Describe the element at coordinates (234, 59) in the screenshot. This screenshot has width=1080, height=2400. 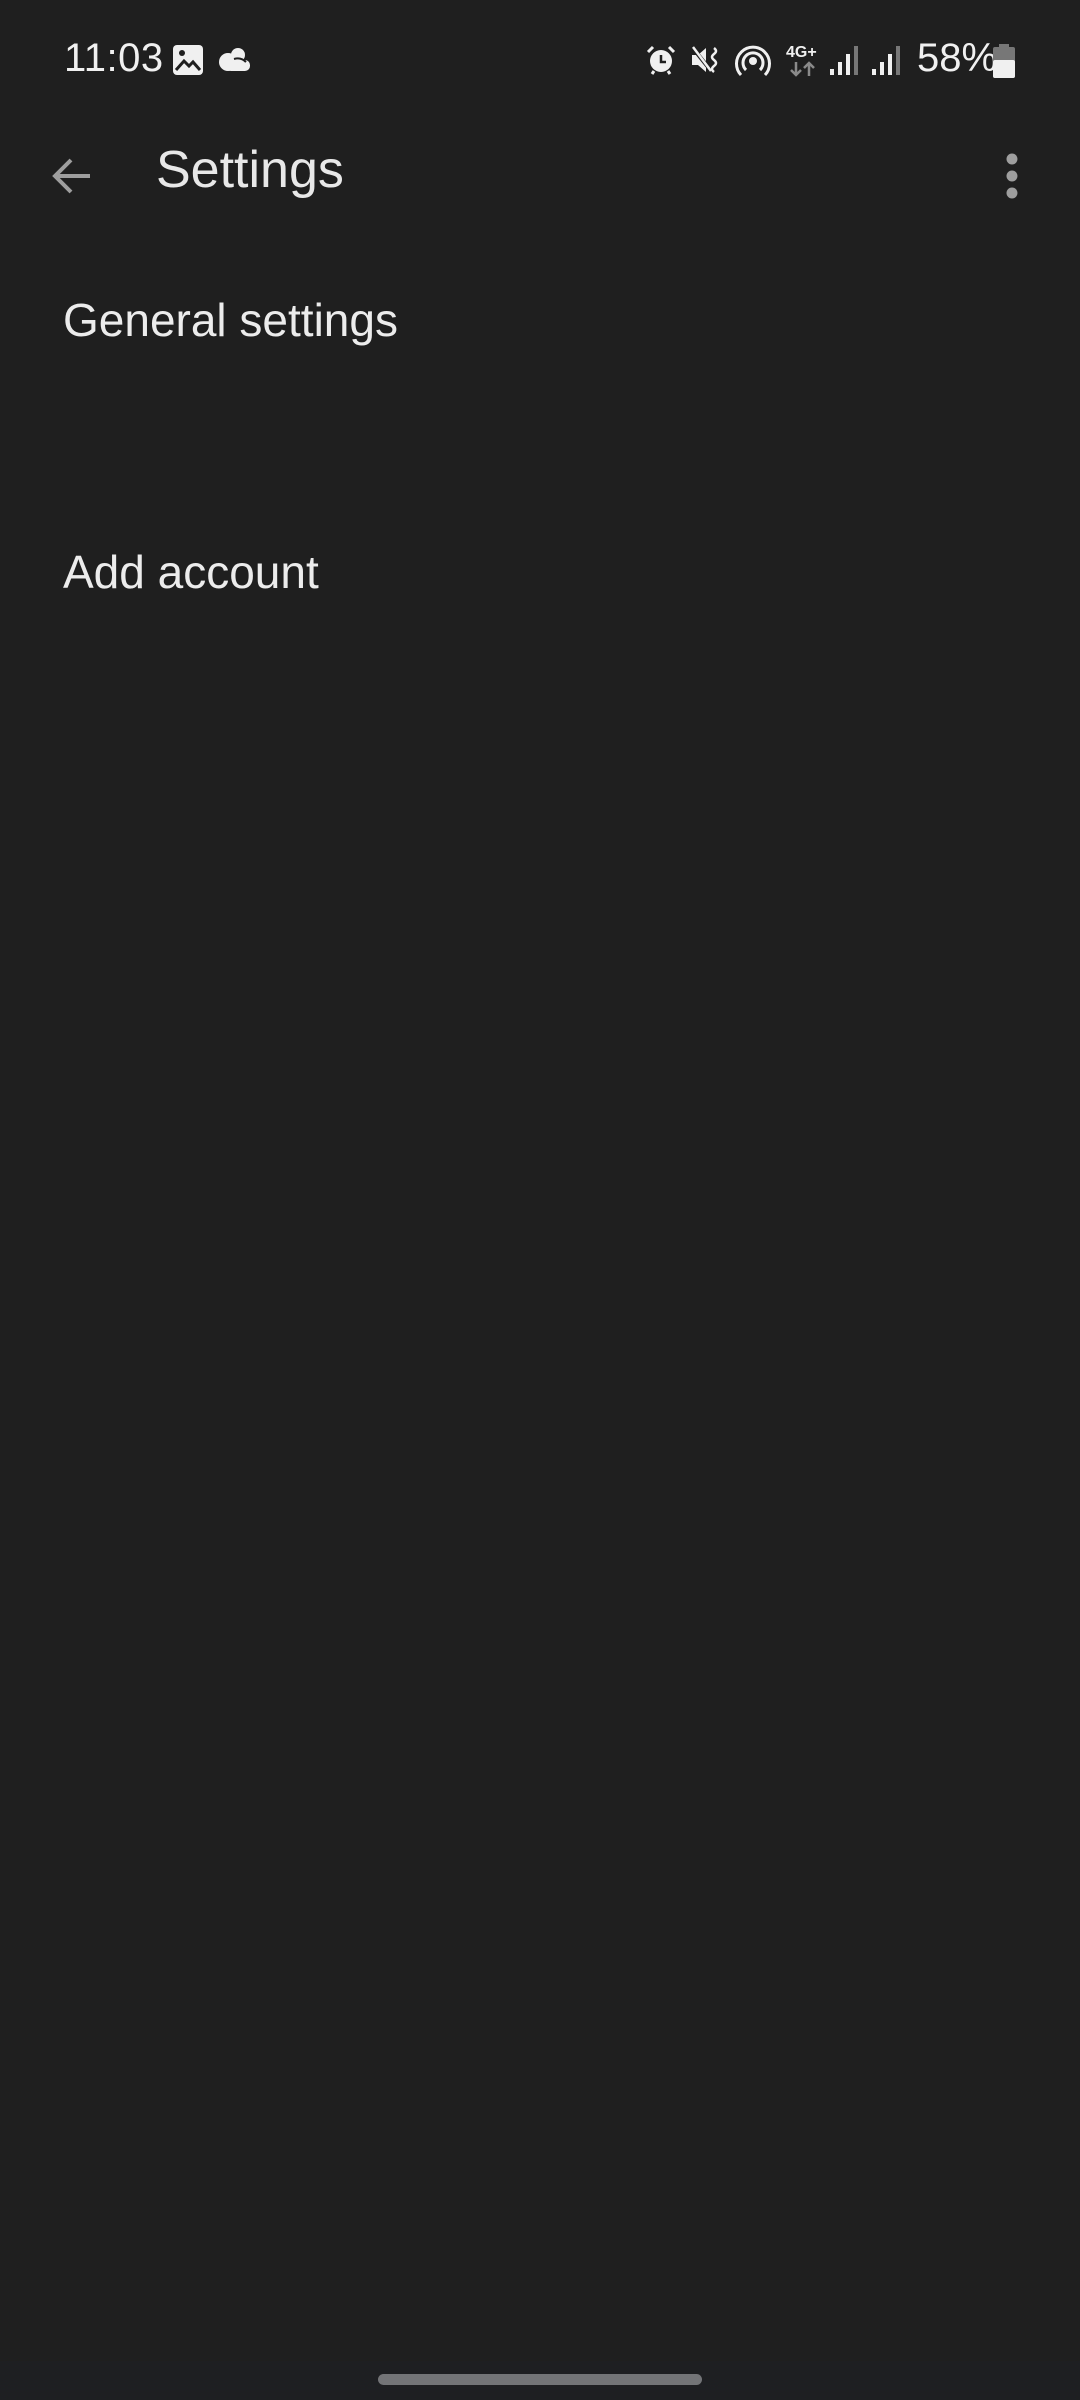
I see `cloud-icon` at that location.